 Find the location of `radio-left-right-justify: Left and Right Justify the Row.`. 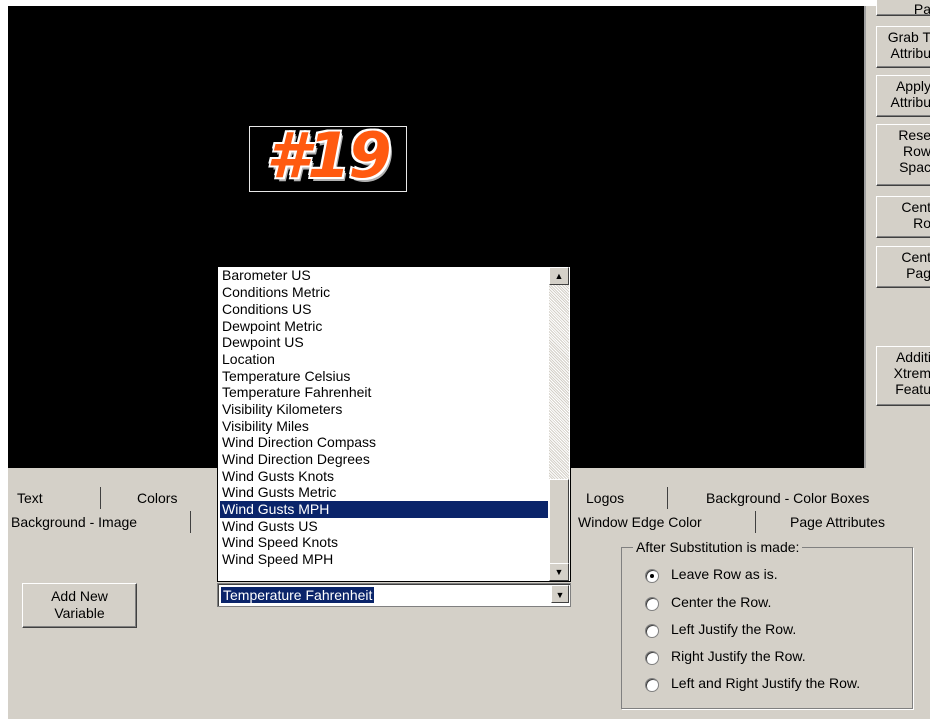

radio-left-right-justify: Left and Right Justify the Row. is located at coordinates (780, 685).